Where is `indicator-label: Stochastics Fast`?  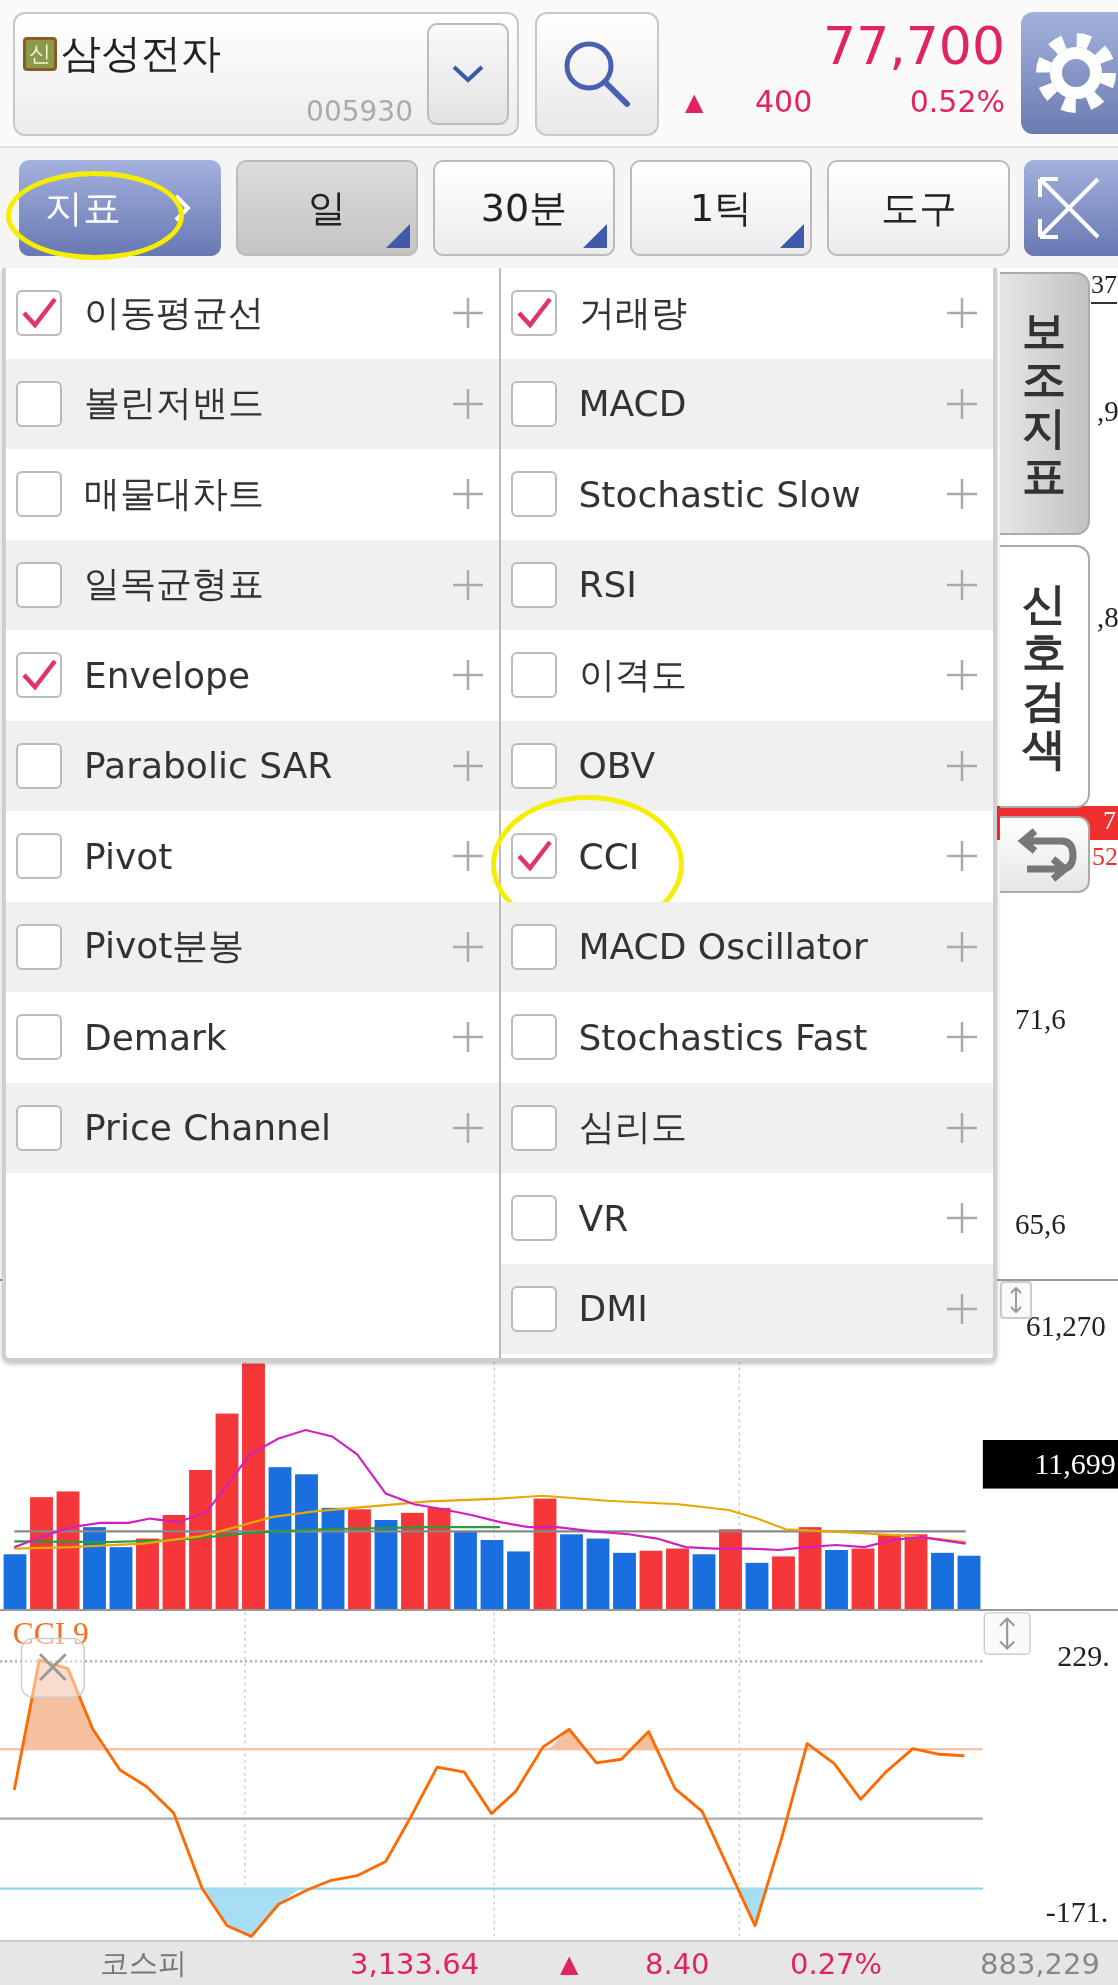
indicator-label: Stochastics Fast is located at coordinates (761, 1037).